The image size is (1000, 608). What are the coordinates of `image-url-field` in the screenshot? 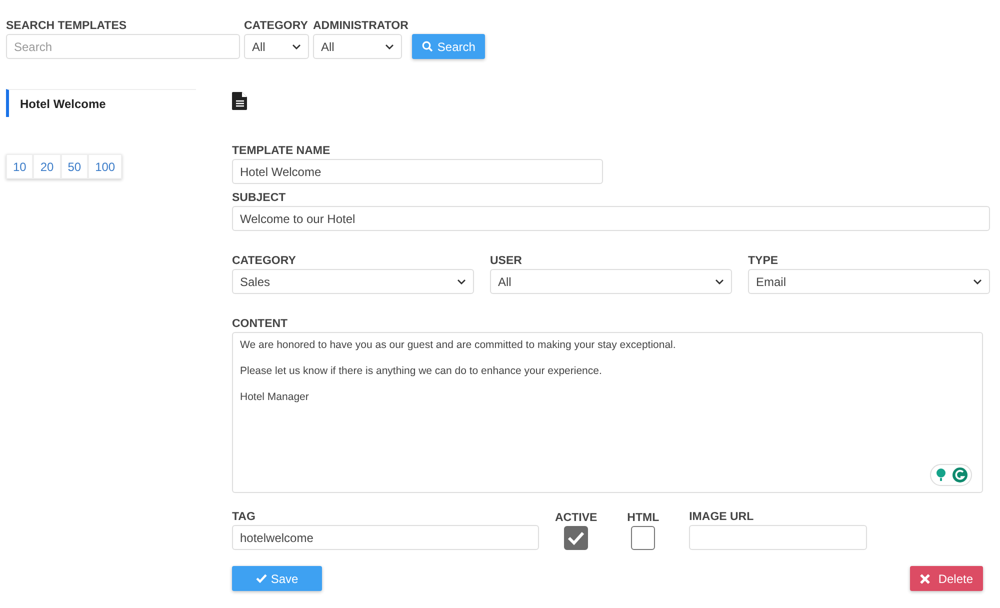 It's located at (778, 537).